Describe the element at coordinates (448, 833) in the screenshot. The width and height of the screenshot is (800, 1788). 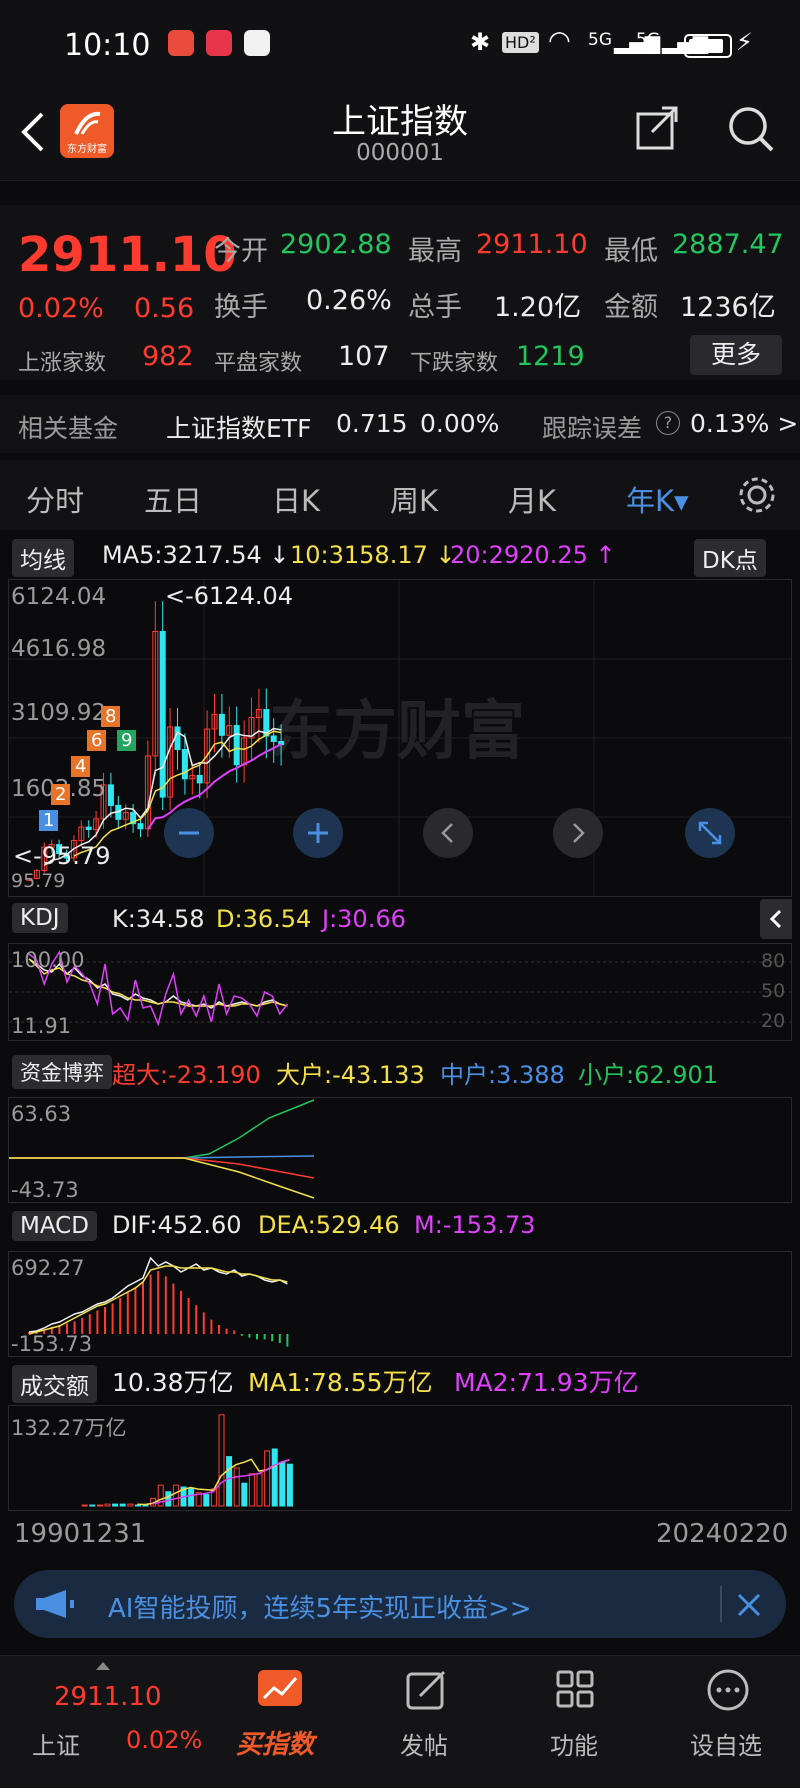
I see `scroll-left-button` at that location.